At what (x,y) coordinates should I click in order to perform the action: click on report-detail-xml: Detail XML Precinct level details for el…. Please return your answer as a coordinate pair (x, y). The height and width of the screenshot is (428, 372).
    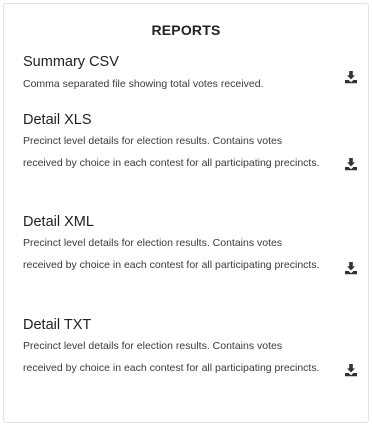
    Looking at the image, I should click on (195, 244).